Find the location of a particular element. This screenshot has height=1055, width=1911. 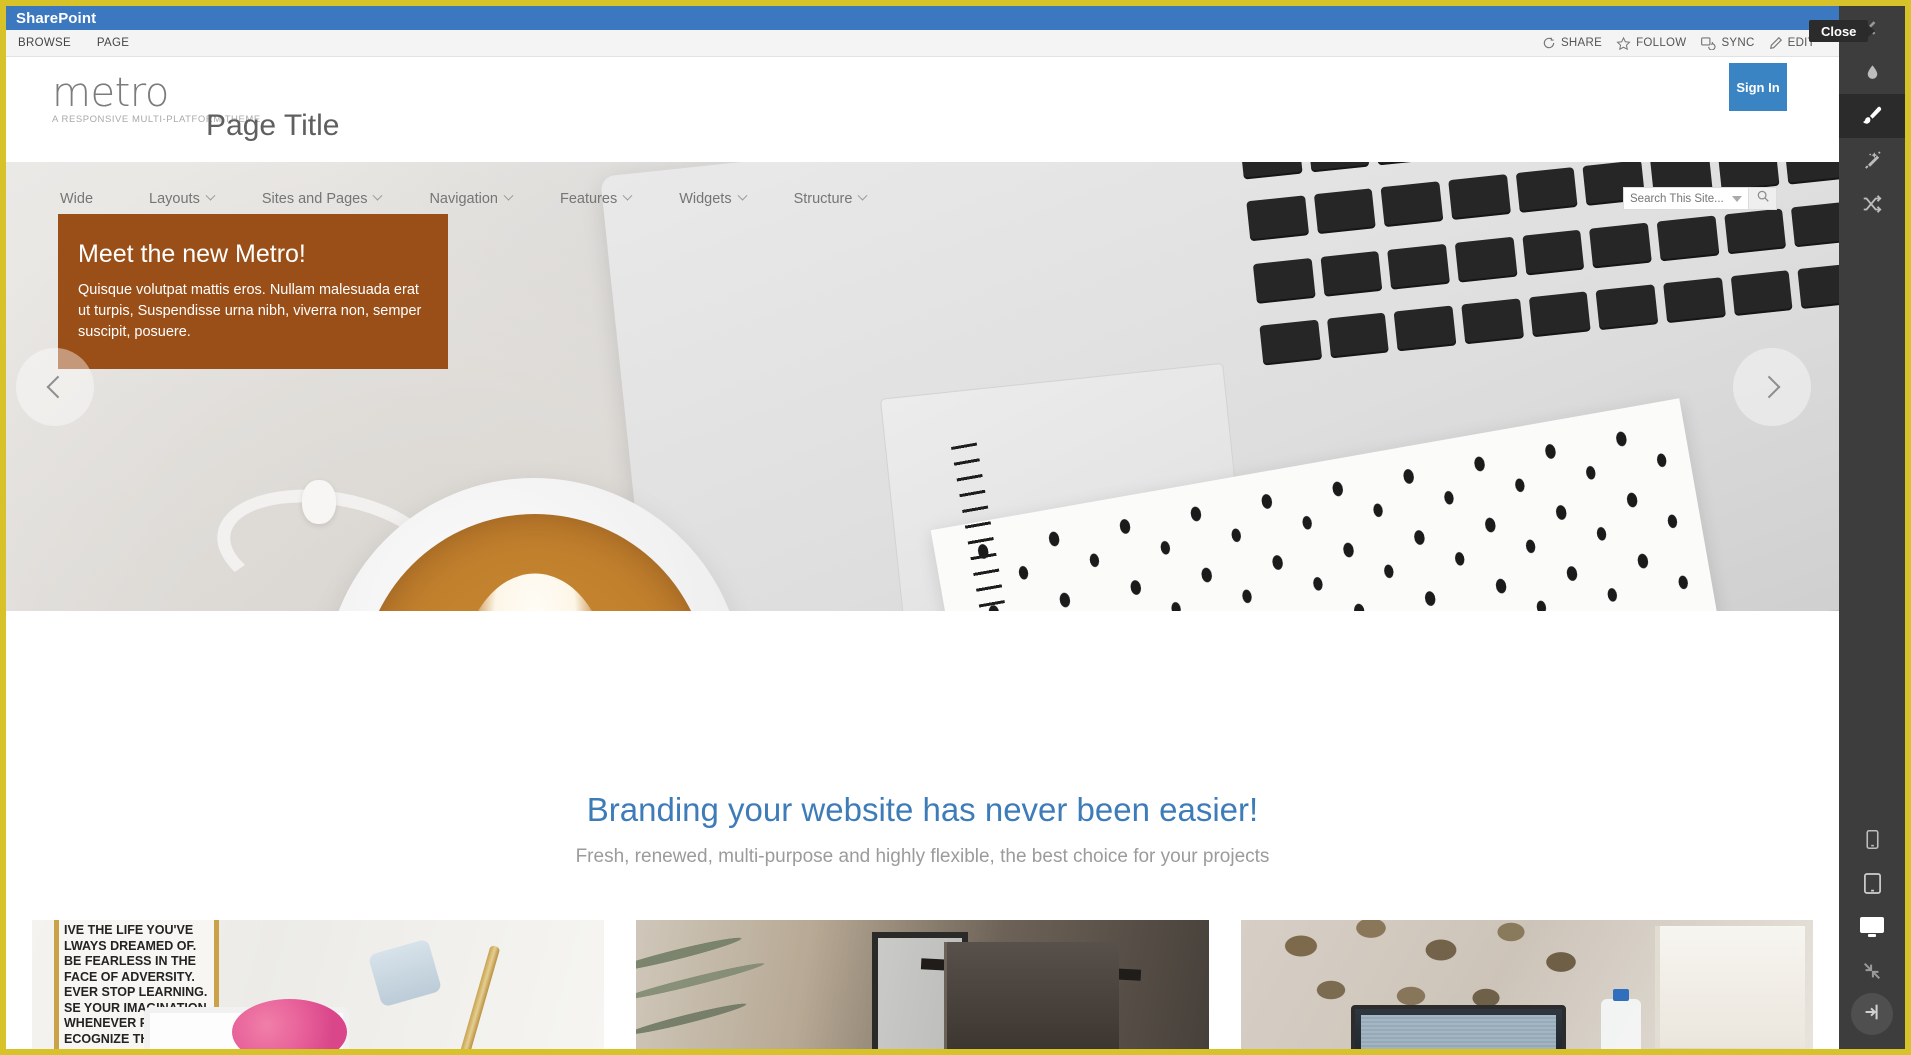

search-icon is located at coordinates (1763, 198).